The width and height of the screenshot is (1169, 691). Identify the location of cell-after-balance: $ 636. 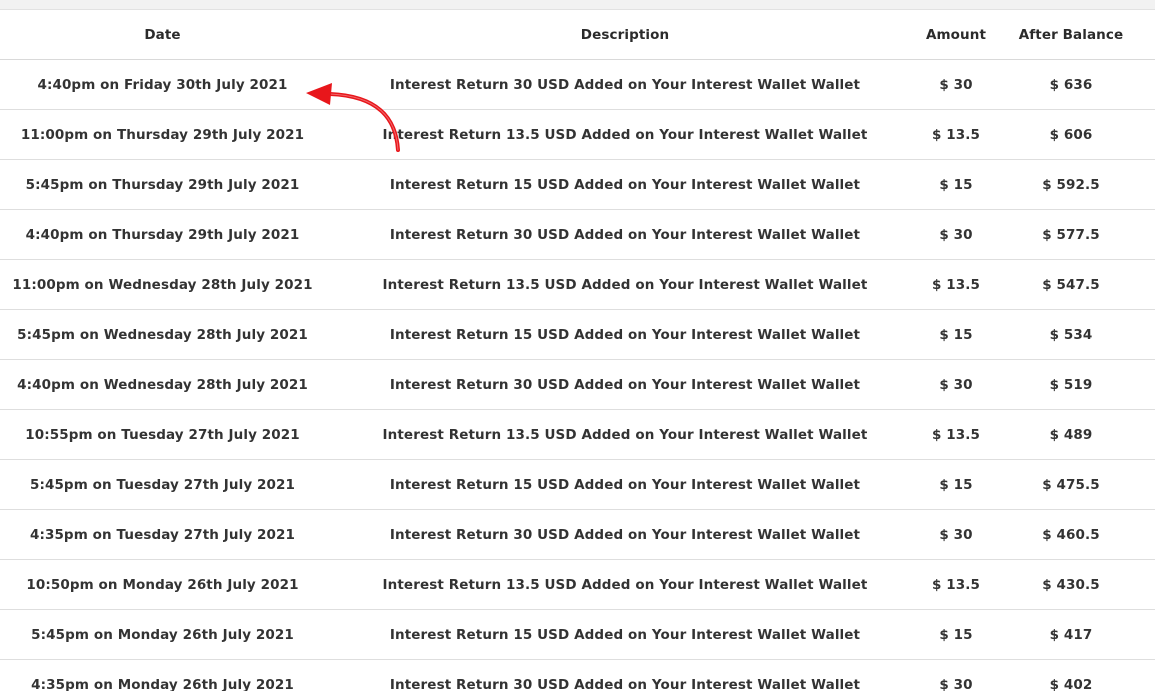
(1071, 84).